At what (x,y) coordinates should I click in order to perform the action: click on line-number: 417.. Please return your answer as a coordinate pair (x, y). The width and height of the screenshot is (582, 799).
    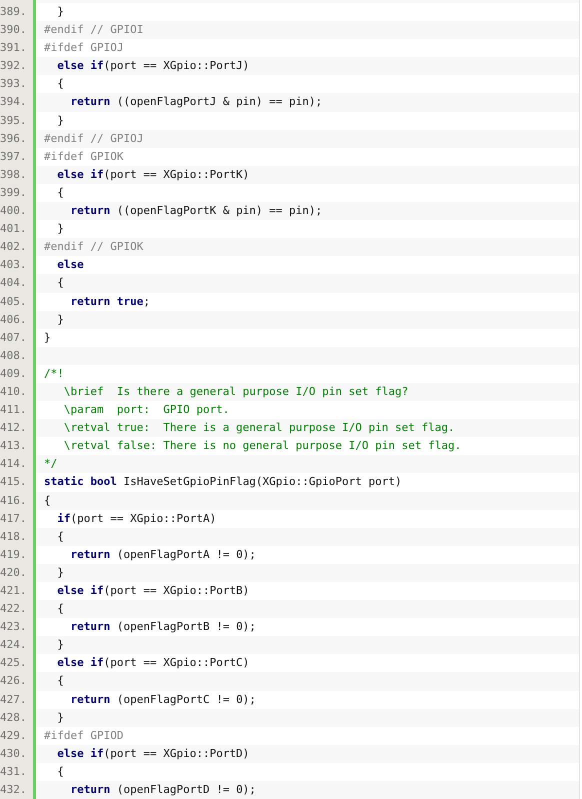
    Looking at the image, I should click on (18, 519).